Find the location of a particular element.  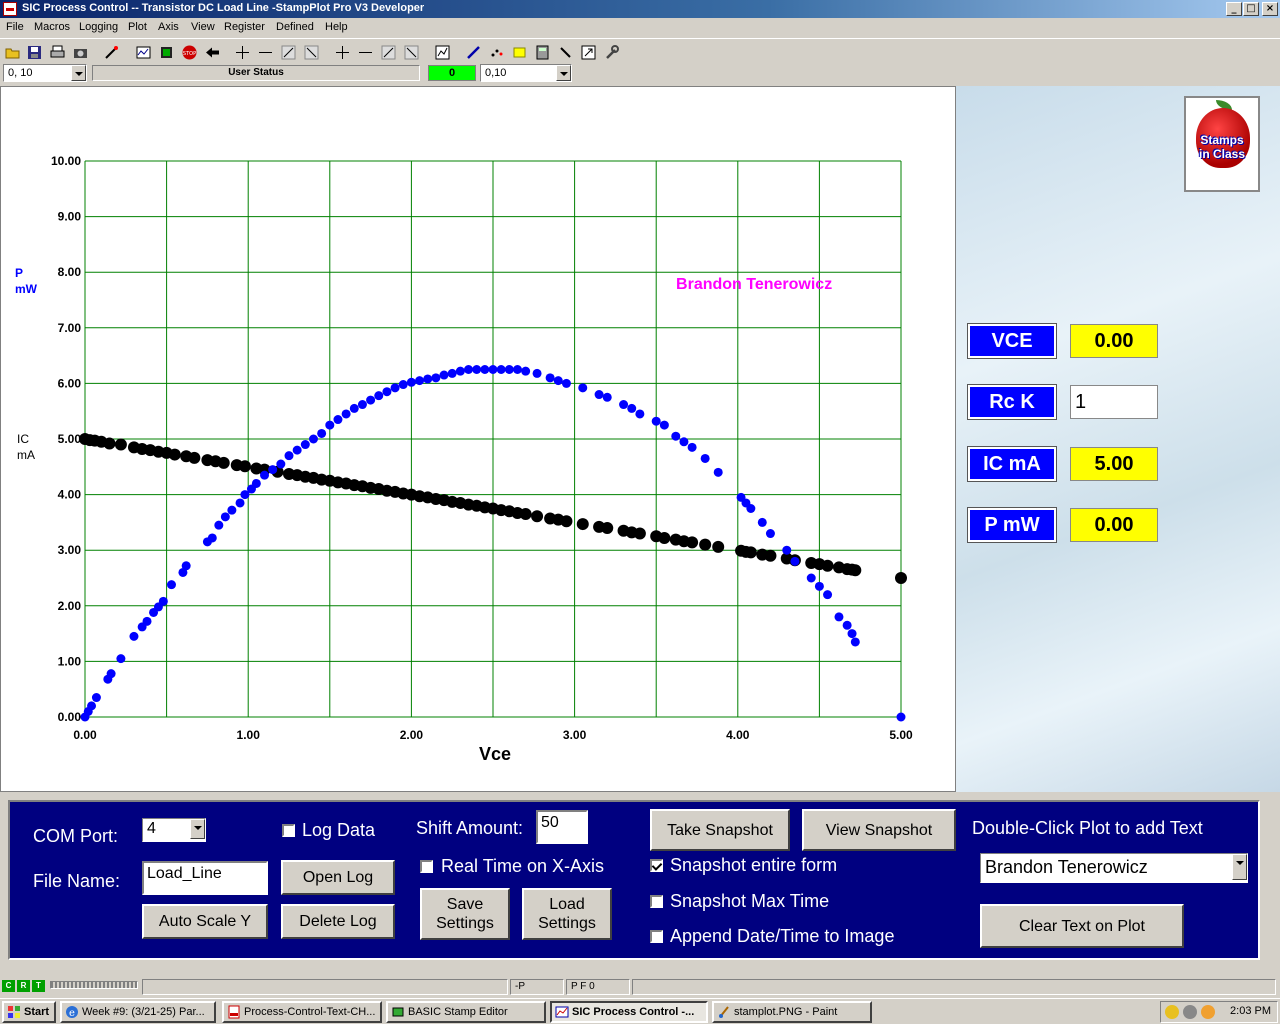

y-range-combo: 0,10 is located at coordinates (526, 73).